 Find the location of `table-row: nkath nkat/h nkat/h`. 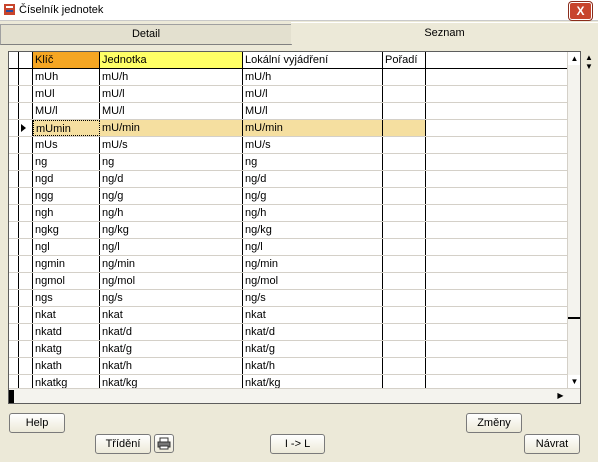

table-row: nkath nkat/h nkat/h is located at coordinates (288, 366).